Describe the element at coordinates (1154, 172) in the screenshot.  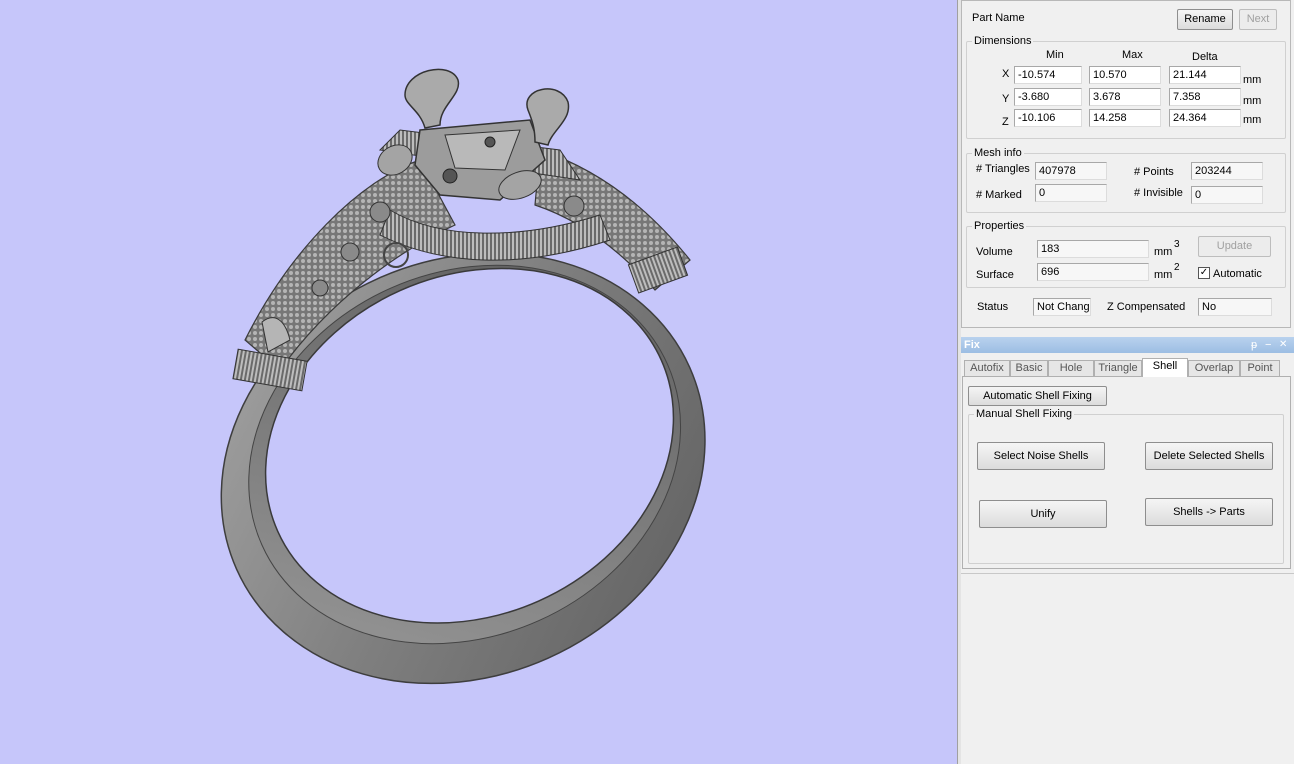
I see `points-label: # Points` at that location.